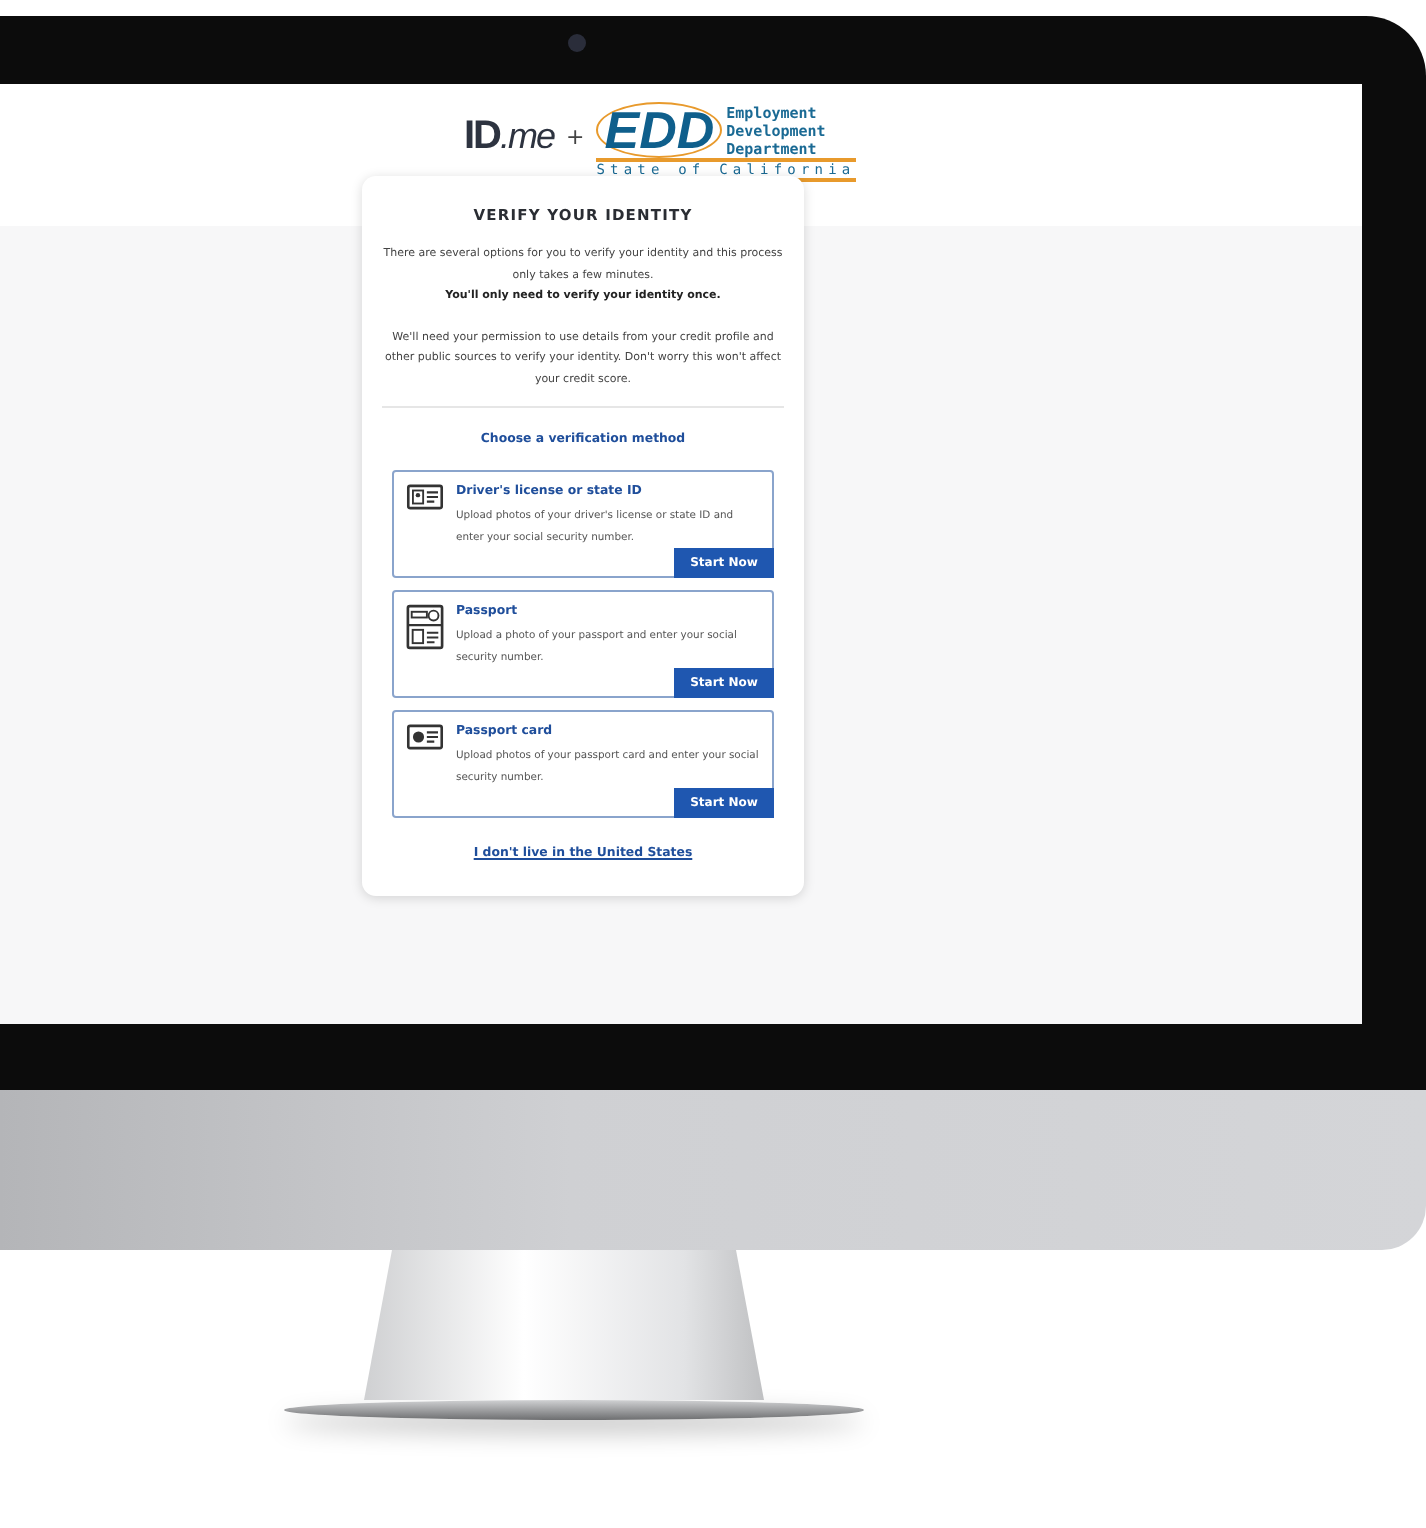  I want to click on camera-icon, so click(577, 43).